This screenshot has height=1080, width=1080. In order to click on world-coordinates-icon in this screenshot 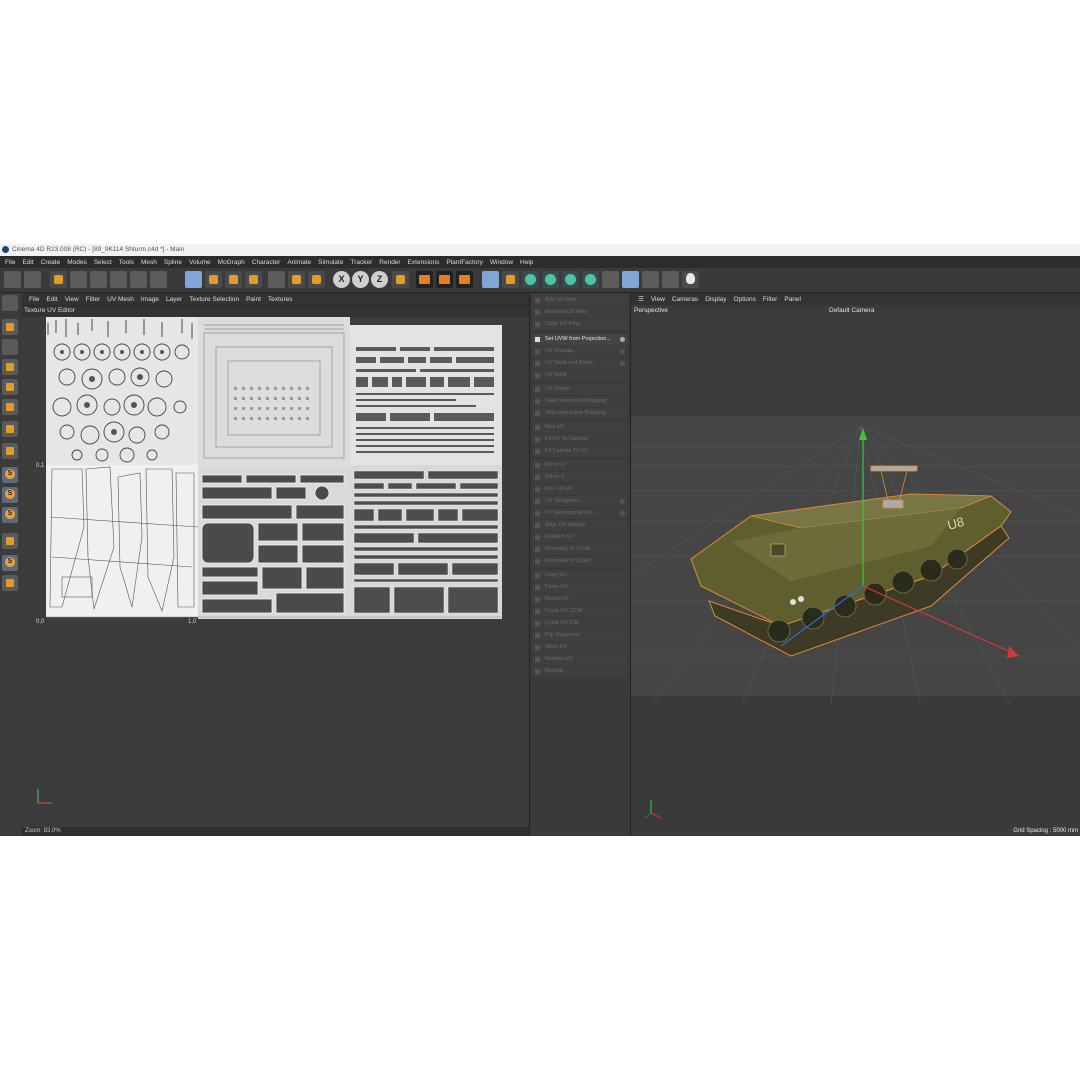, I will do `click(400, 279)`.